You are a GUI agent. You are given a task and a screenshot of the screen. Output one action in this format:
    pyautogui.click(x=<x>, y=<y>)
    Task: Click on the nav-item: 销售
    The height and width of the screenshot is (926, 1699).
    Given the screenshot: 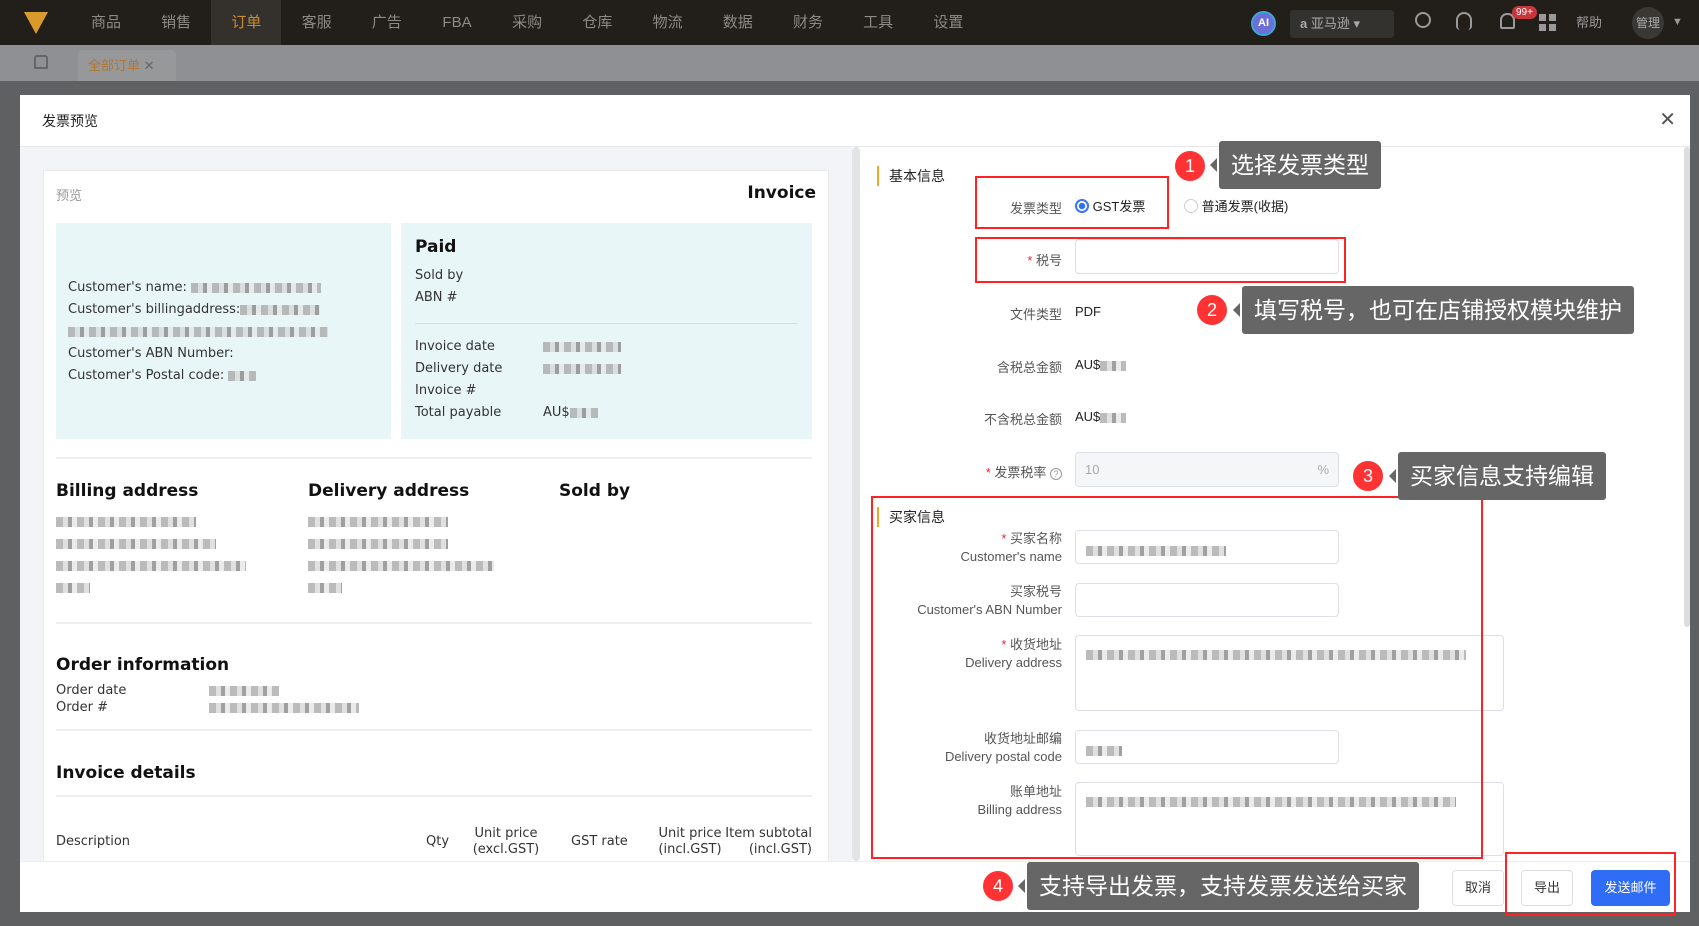 What is the action you would take?
    pyautogui.click(x=176, y=22)
    